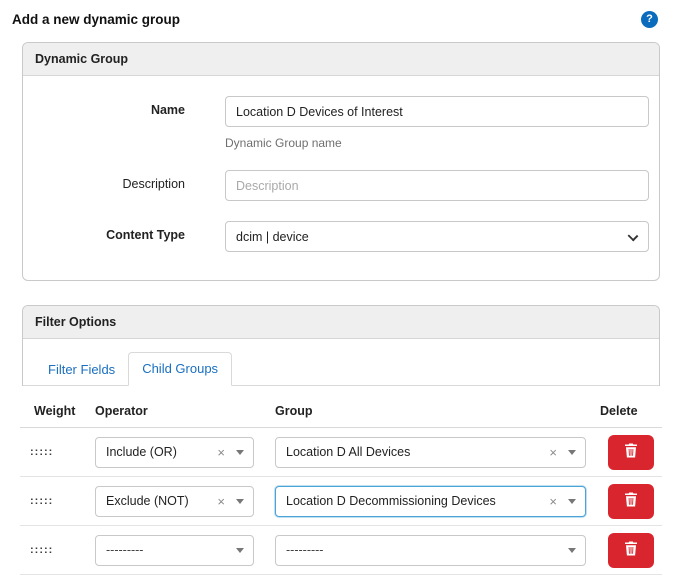  What do you see at coordinates (337, 19) in the screenshot?
I see `page-header: Add a new dynamic group ?` at bounding box center [337, 19].